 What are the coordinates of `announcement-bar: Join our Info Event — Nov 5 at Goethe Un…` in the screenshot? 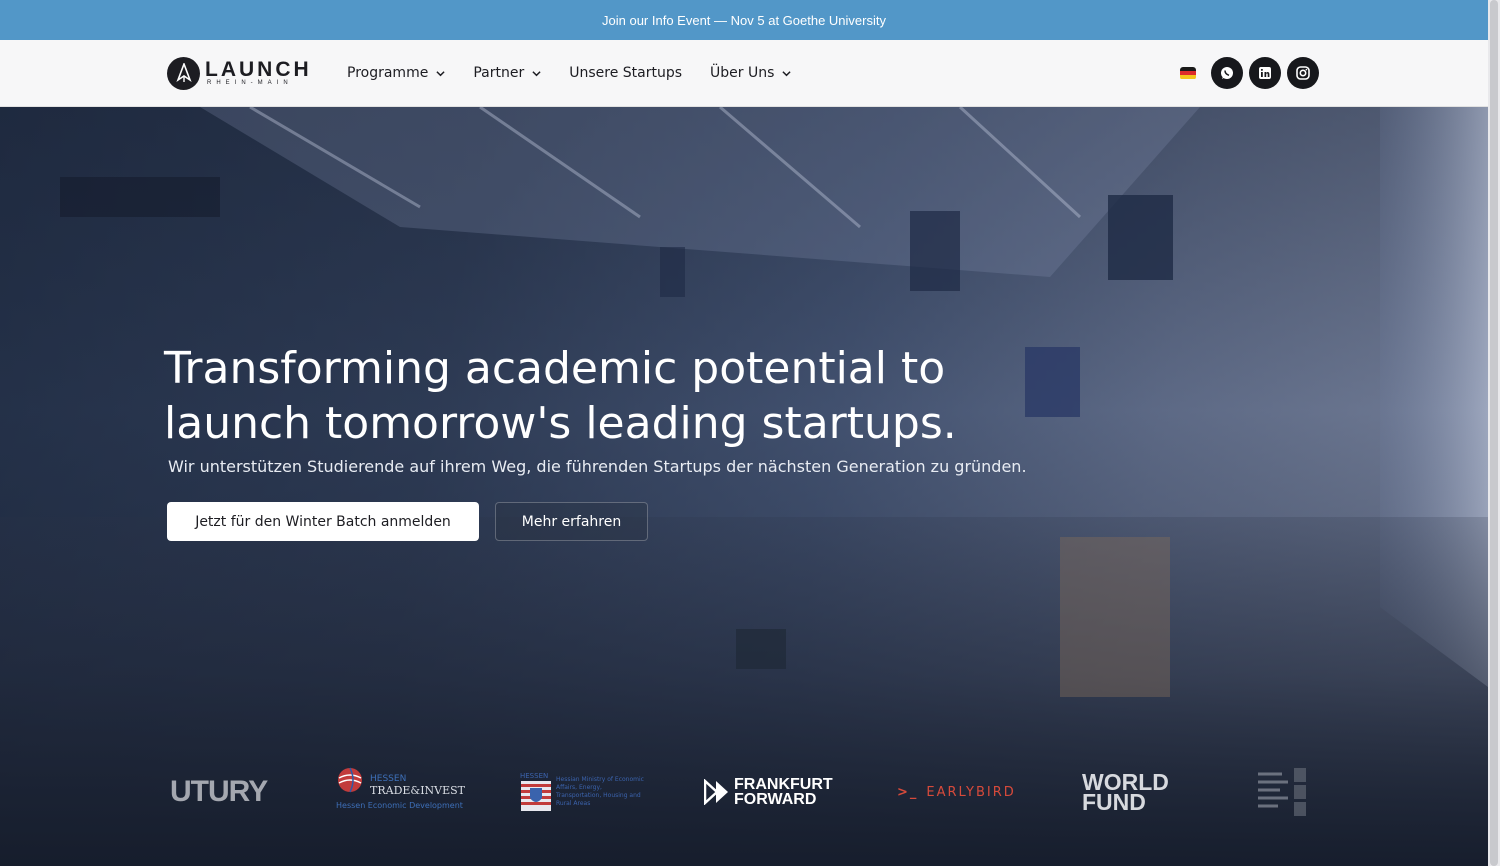 It's located at (744, 20).